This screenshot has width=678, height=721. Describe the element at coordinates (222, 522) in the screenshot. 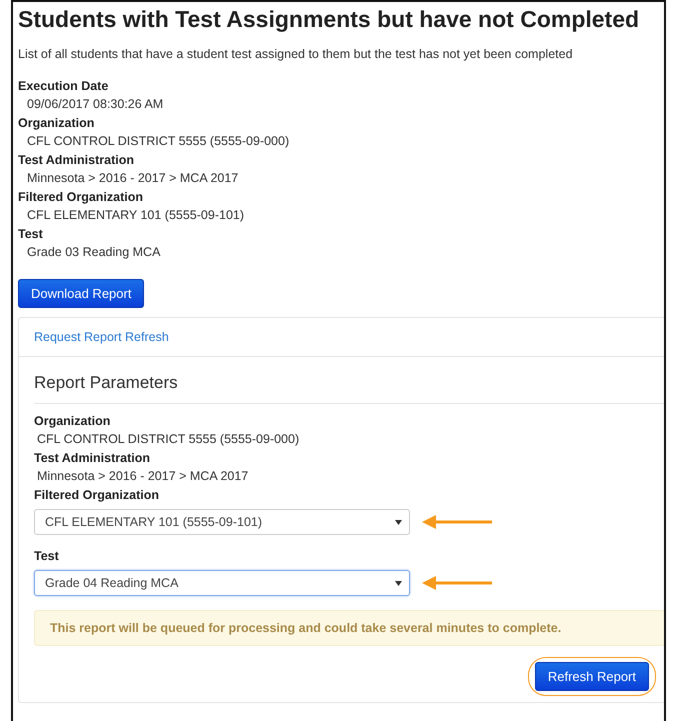

I see `select-field: CFL ELEMENTARY 101 (5555-09-101)` at that location.